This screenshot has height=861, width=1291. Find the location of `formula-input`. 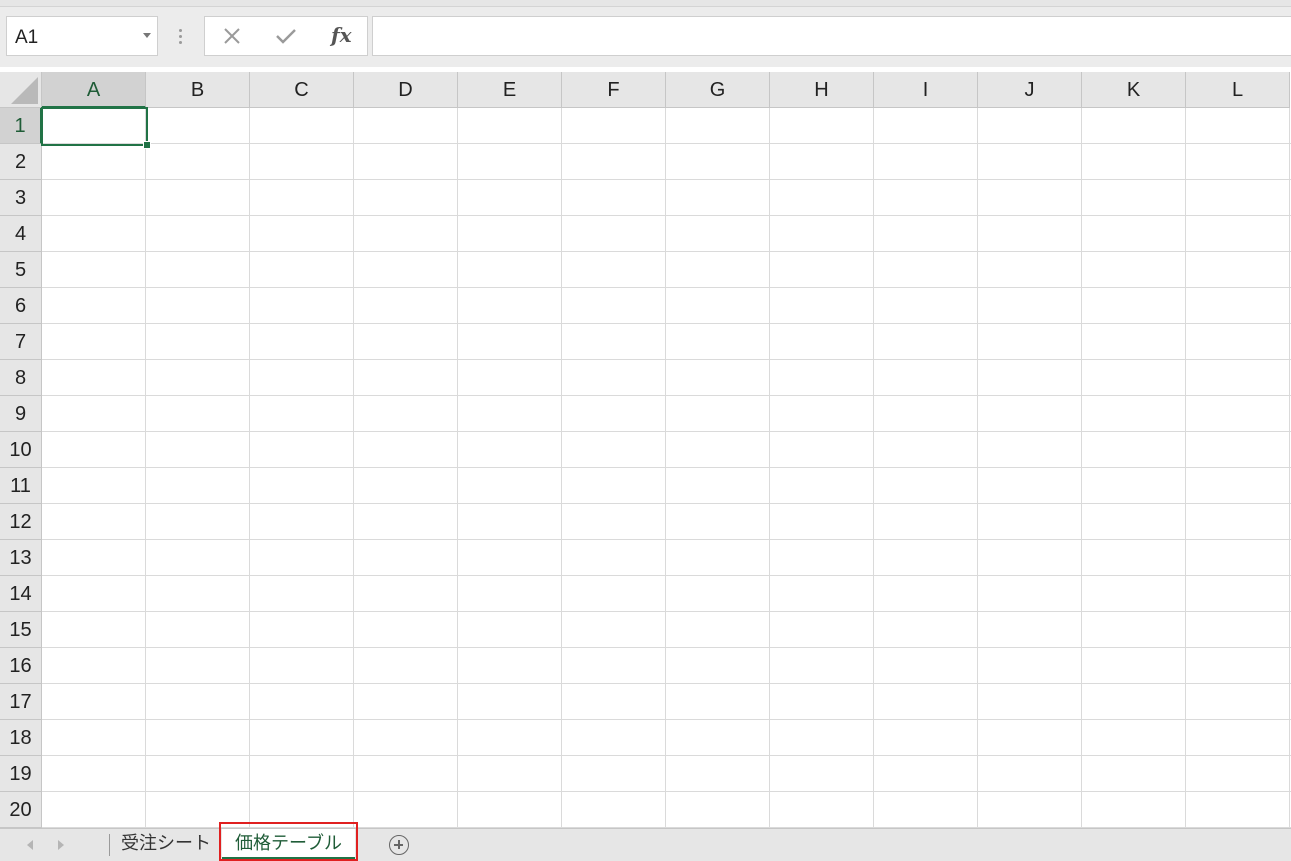

formula-input is located at coordinates (831, 36).